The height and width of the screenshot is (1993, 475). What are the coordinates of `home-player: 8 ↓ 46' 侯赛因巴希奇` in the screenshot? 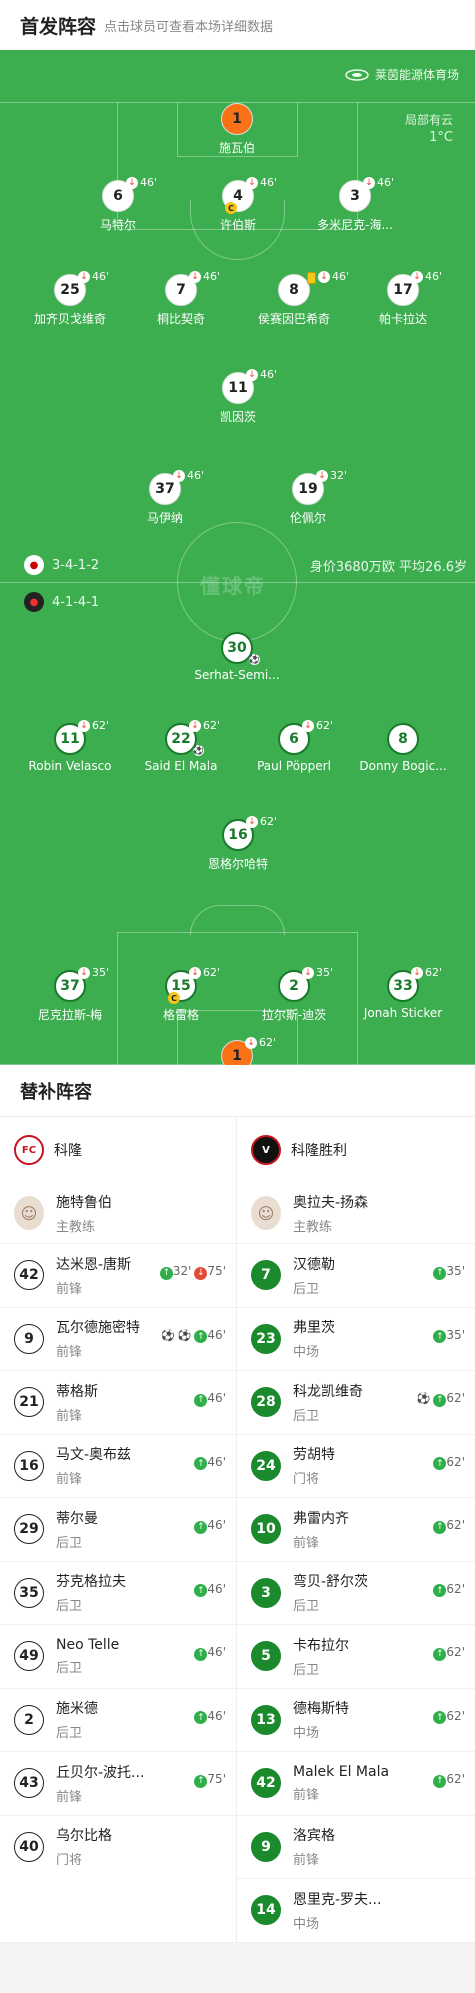 It's located at (296, 298).